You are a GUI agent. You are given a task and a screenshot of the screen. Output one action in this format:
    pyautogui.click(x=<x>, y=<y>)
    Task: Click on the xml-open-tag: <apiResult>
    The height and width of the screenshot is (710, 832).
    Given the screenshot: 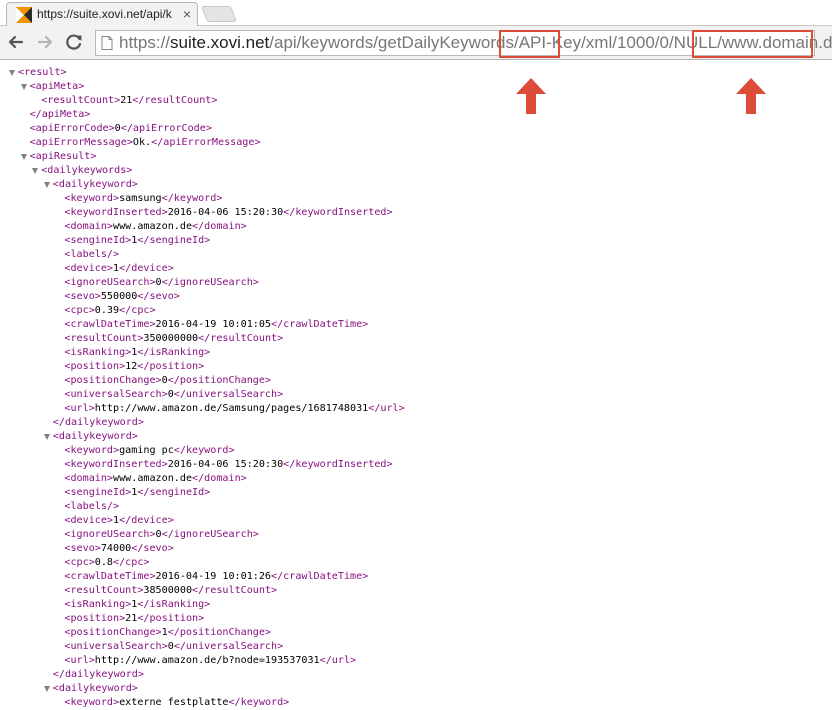 What is the action you would take?
    pyautogui.click(x=63, y=156)
    